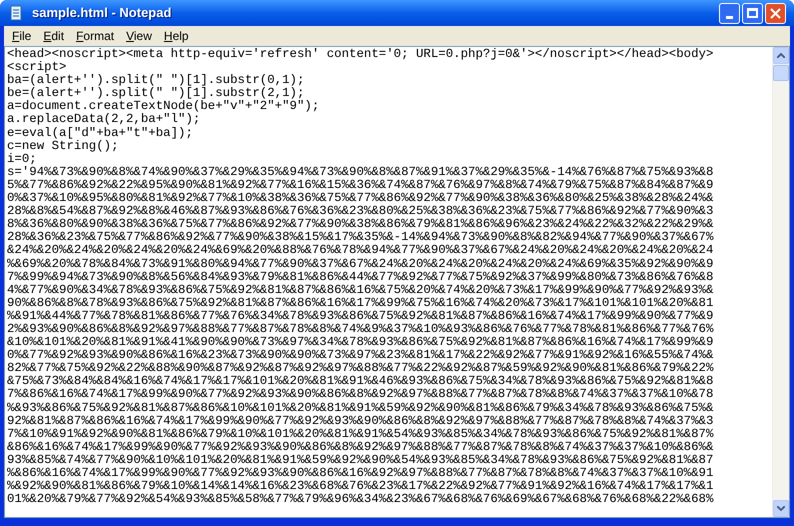  I want to click on text-line: a=document.createTextNode(be+"v"+"2"+"9");, so click(163, 107).